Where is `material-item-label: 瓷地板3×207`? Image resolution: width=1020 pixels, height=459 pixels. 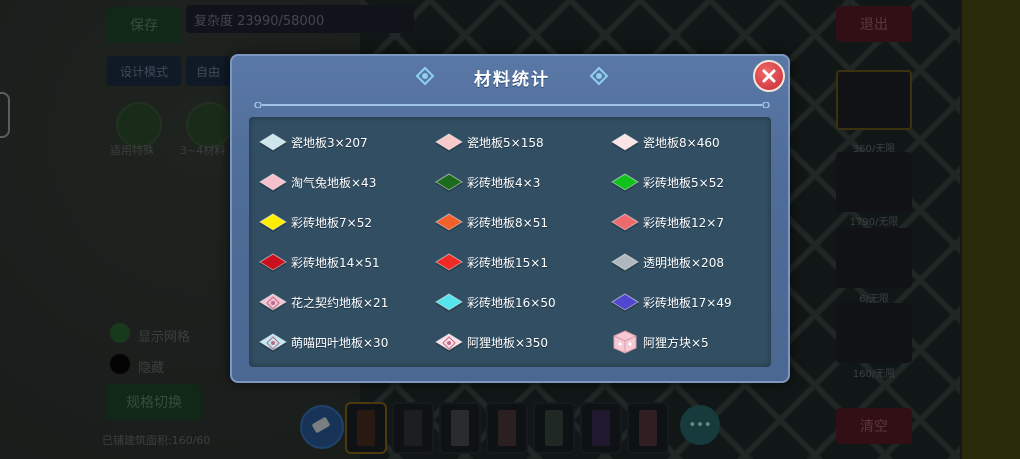
material-item-label: 瓷地板3×207 is located at coordinates (329, 142).